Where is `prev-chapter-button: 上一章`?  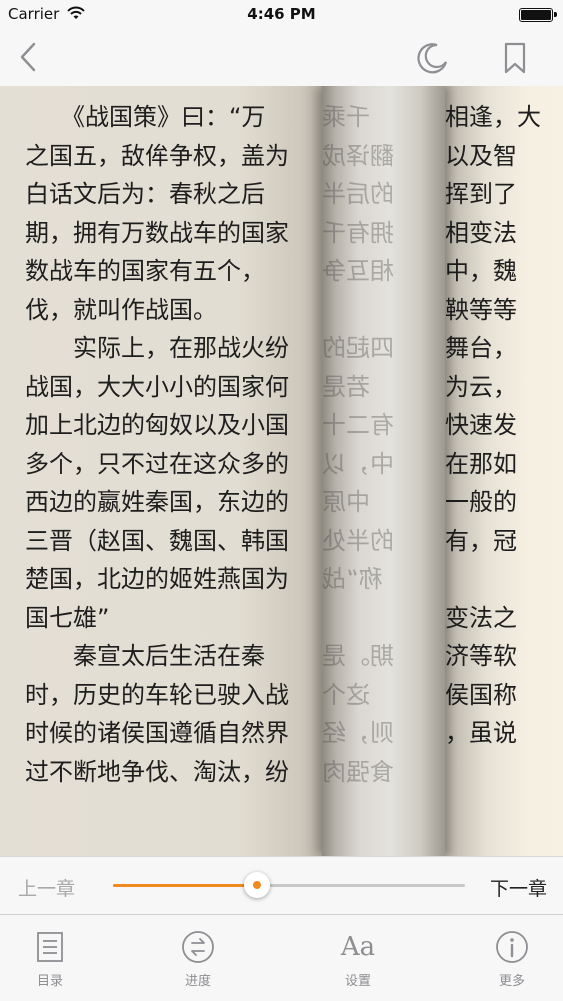
prev-chapter-button: 上一章 is located at coordinates (46, 887).